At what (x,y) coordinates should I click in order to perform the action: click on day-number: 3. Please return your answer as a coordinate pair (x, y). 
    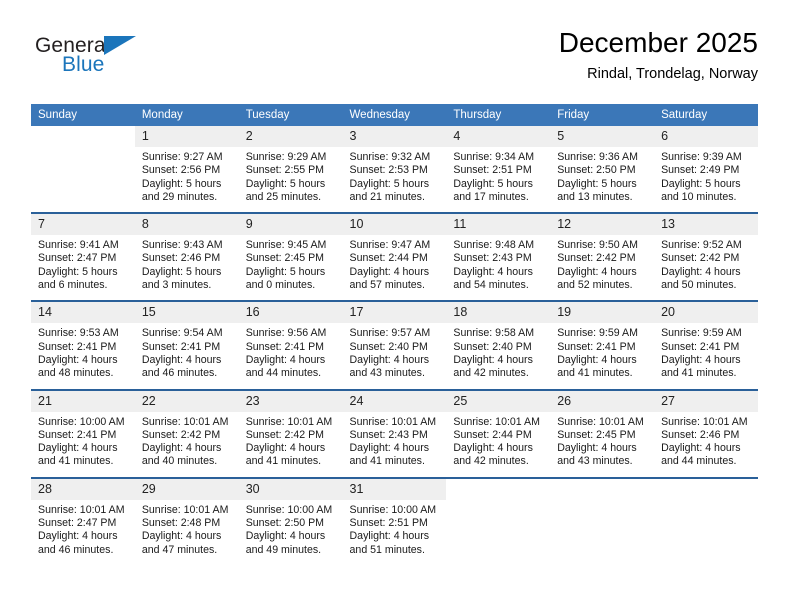
    Looking at the image, I should click on (394, 136).